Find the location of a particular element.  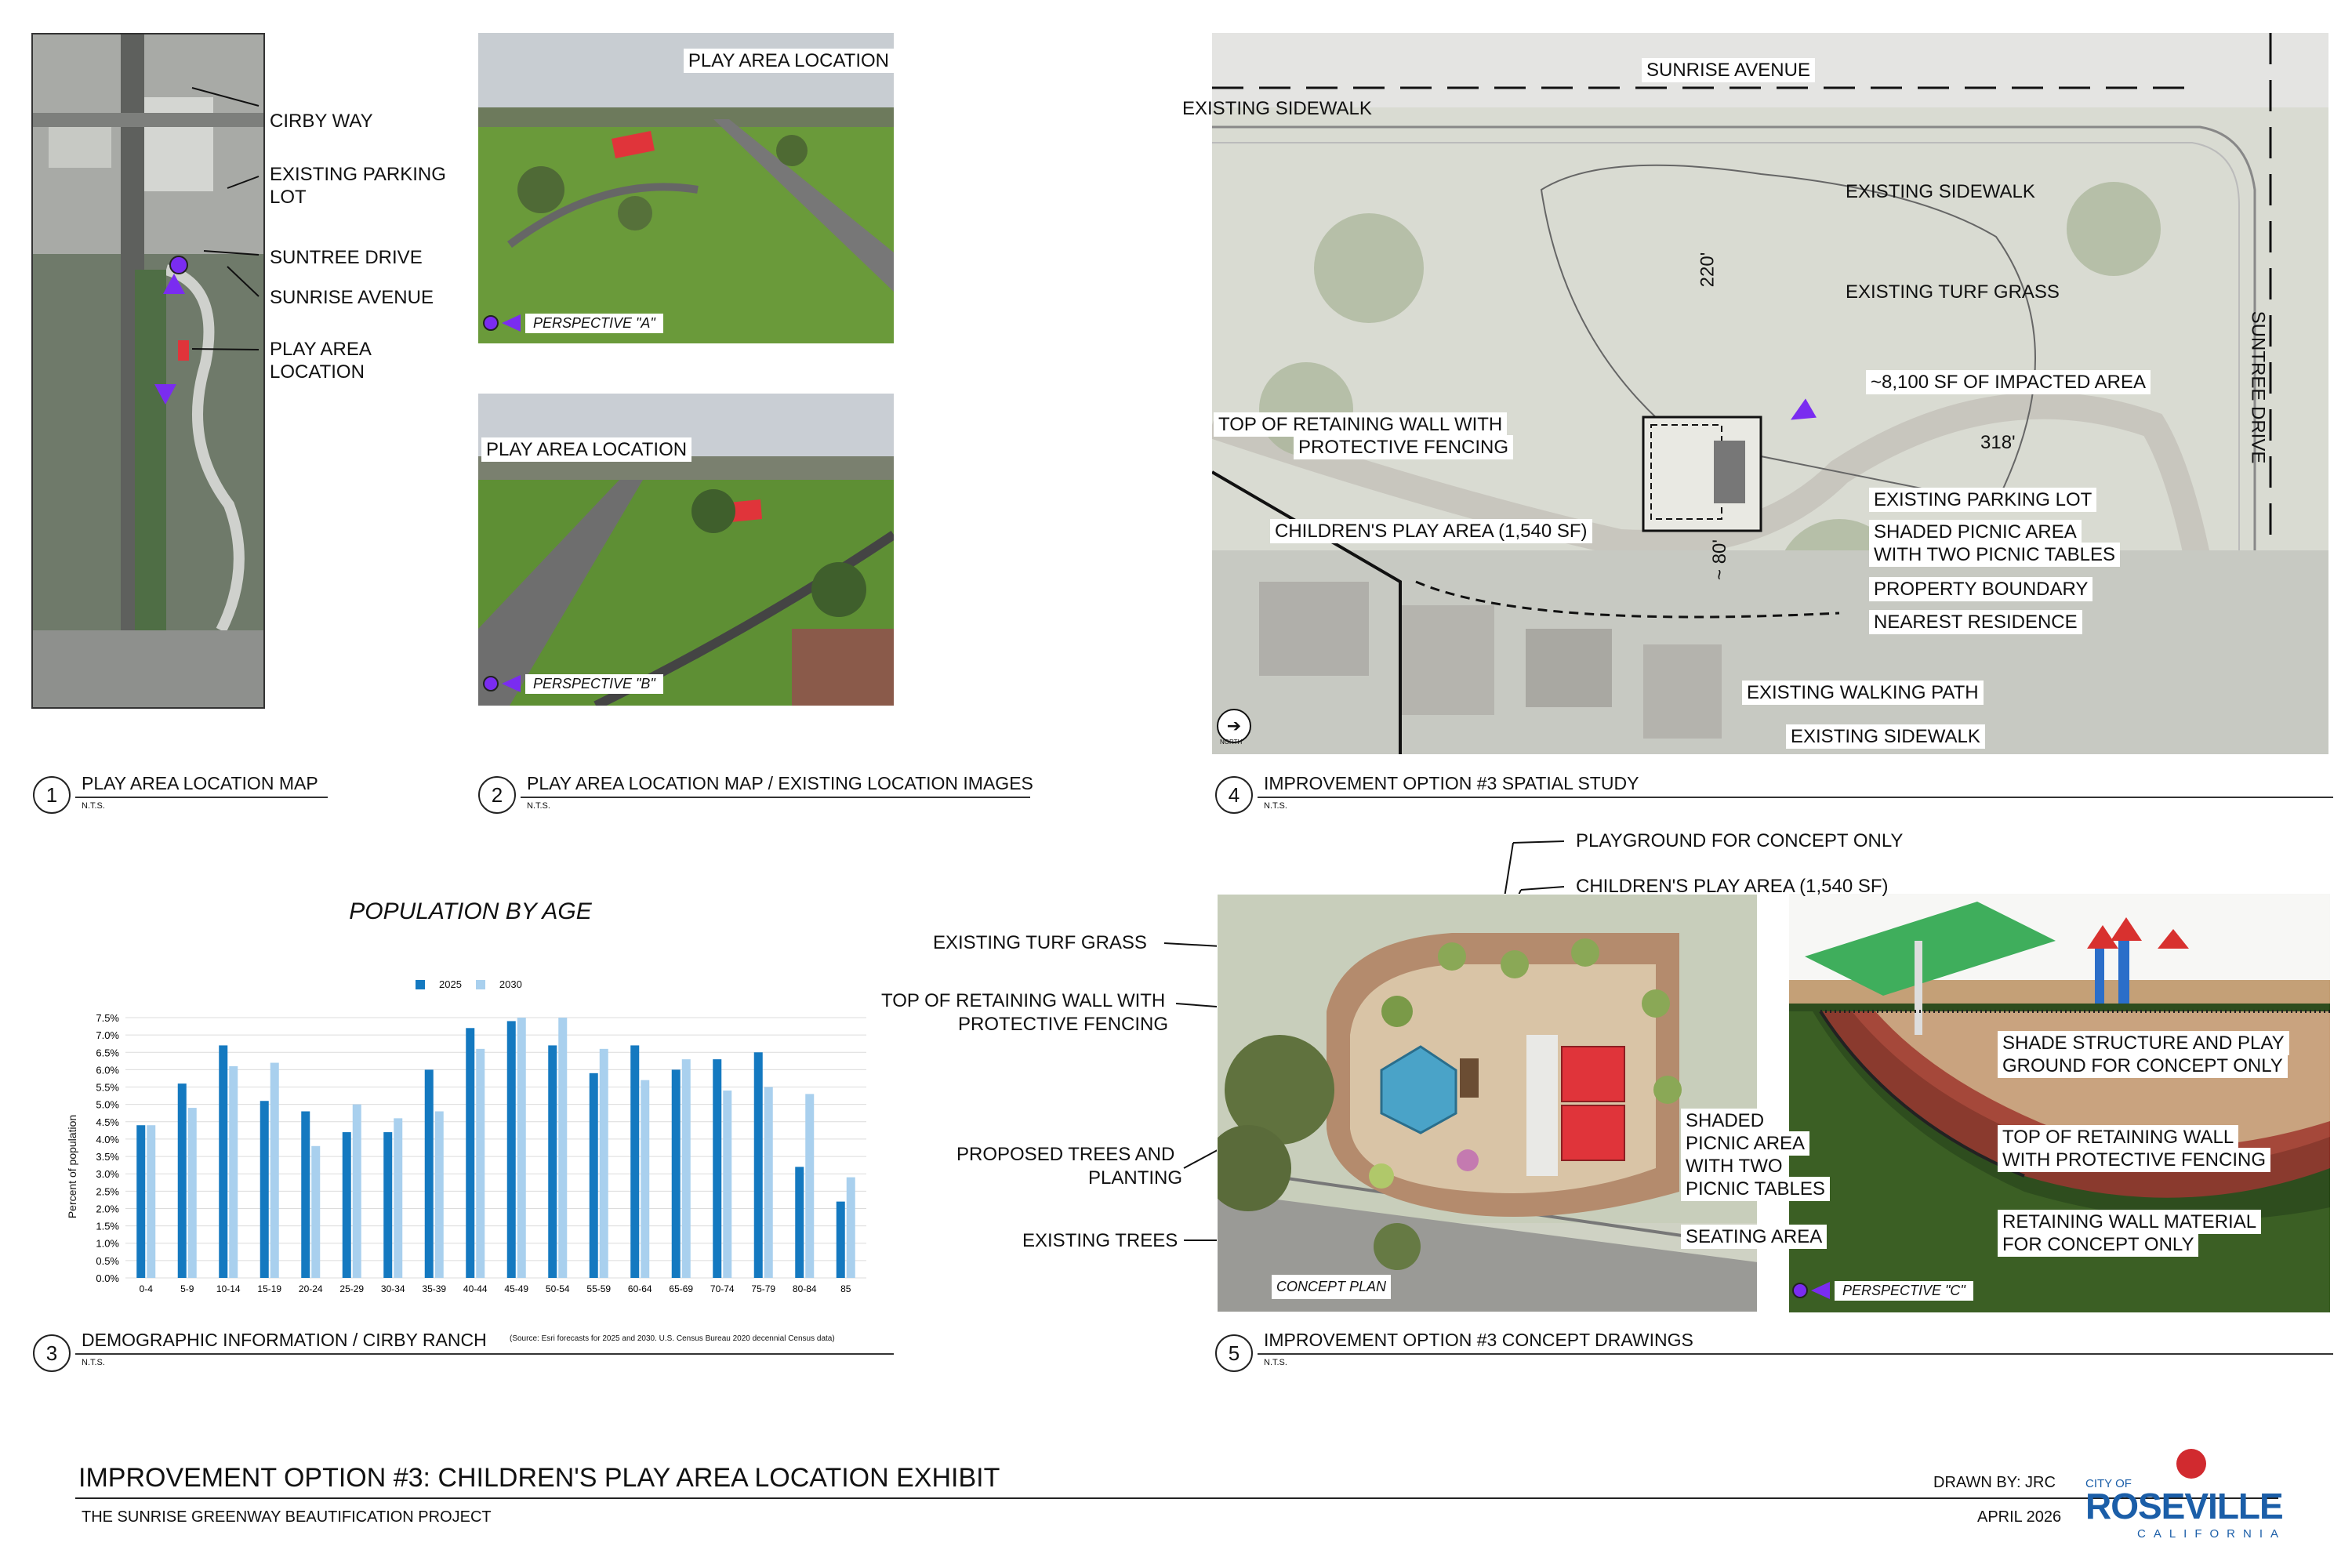

chart-ytick-label: 5.0% is located at coordinates (107, 1105).